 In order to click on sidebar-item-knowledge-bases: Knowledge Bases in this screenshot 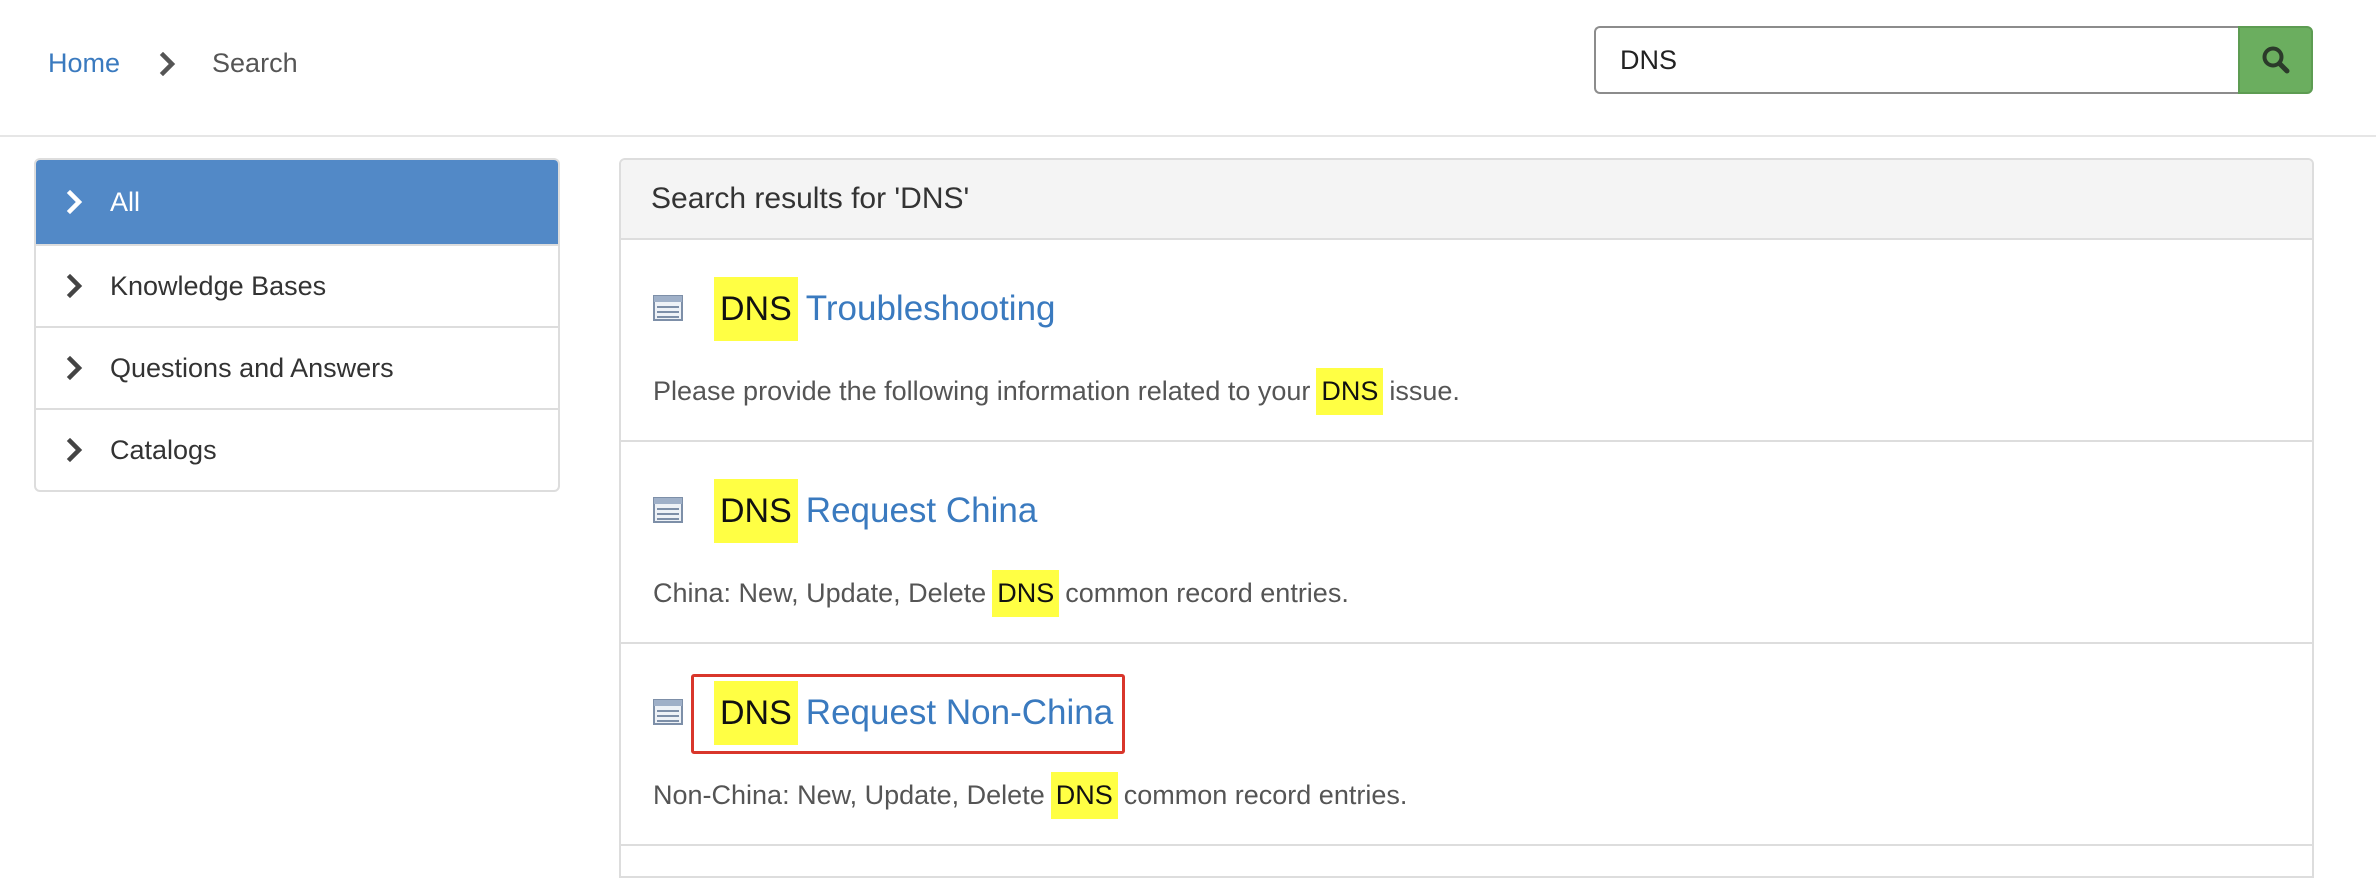, I will do `click(297, 285)`.